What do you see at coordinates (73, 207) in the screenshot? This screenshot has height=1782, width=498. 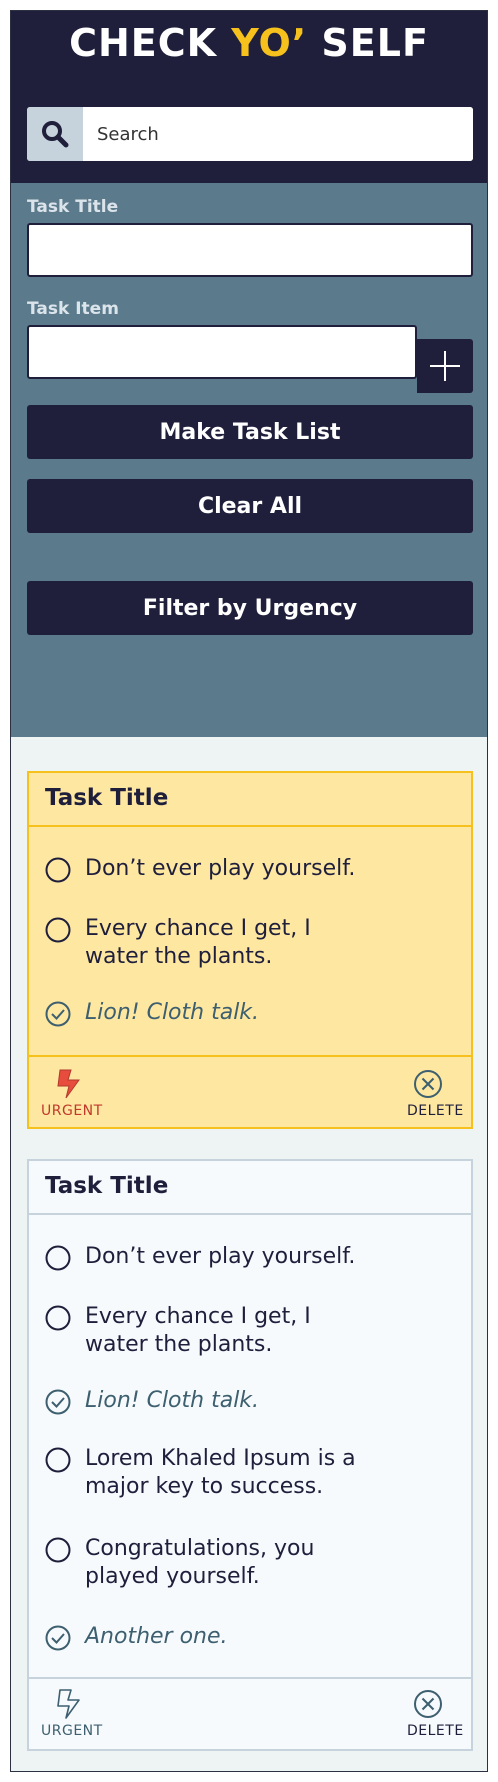 I see `task-title-label: Task Title` at bounding box center [73, 207].